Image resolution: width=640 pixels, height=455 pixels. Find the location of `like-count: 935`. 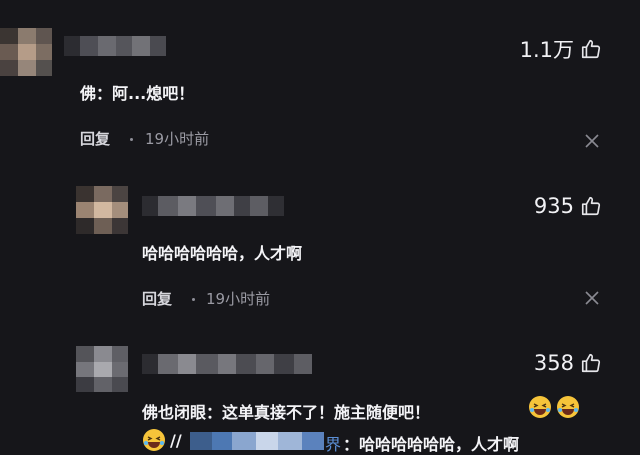

like-count: 935 is located at coordinates (553, 206).